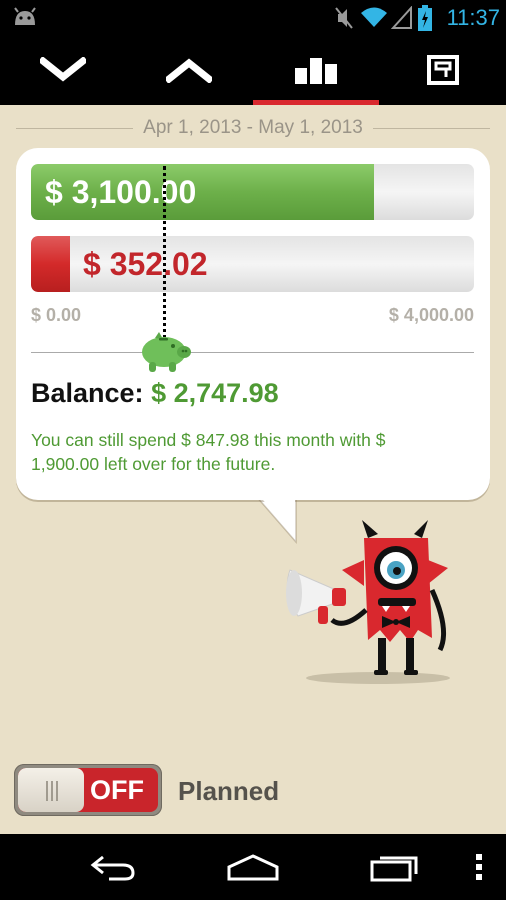 The image size is (506, 900). Describe the element at coordinates (374, 19) in the screenshot. I see `wifi-icon` at that location.